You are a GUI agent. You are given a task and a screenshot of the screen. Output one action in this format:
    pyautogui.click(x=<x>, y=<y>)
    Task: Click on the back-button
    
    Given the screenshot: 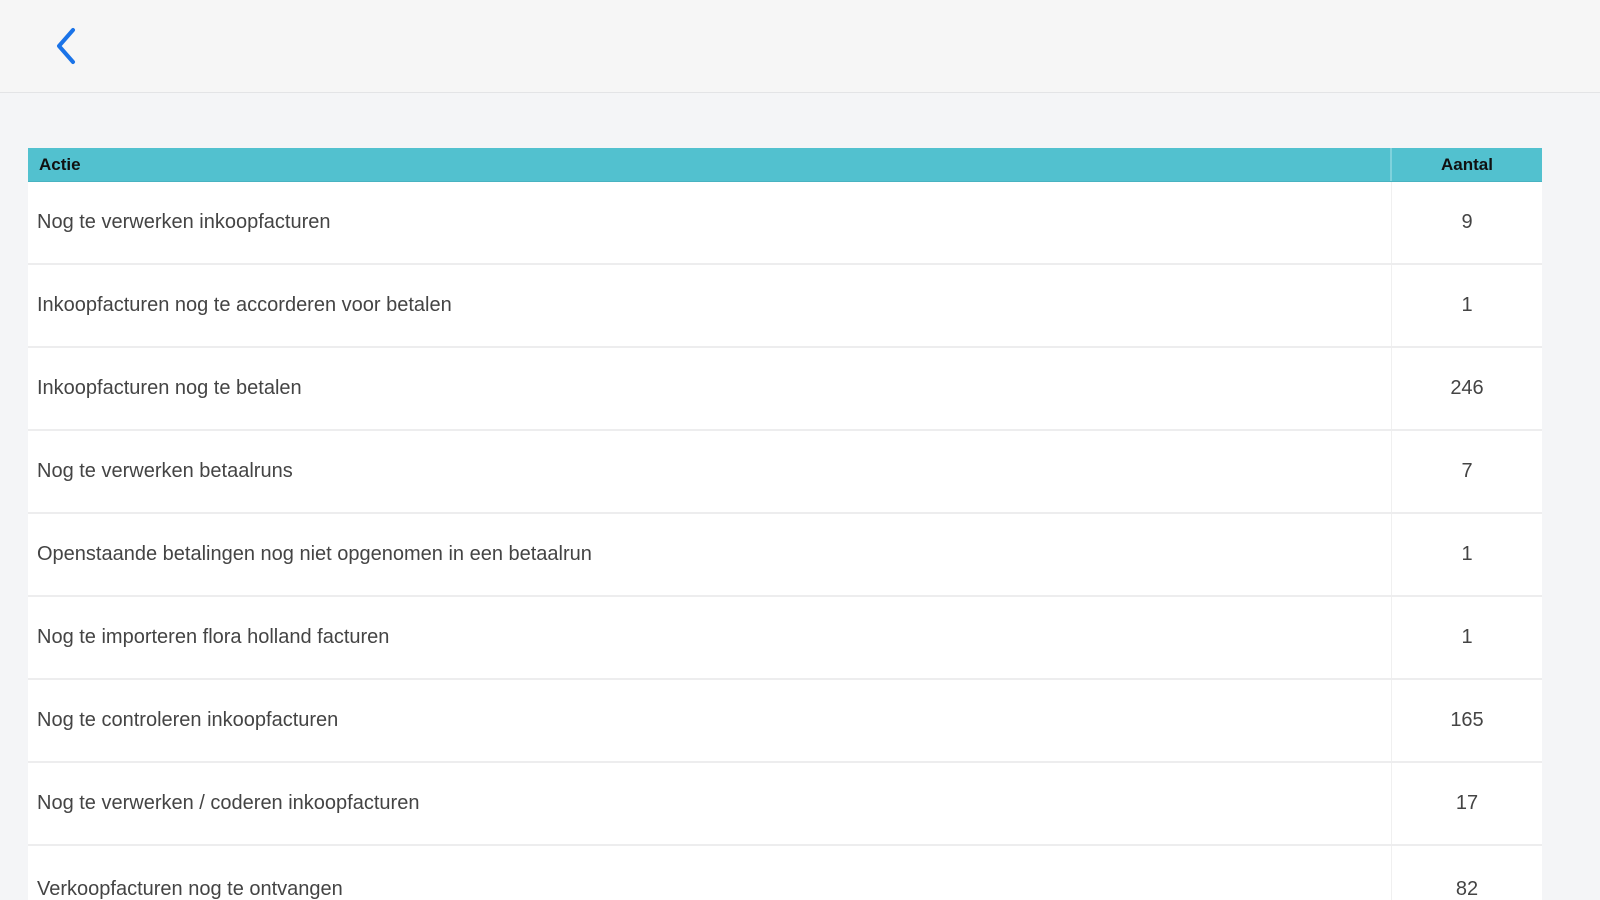 What is the action you would take?
    pyautogui.click(x=66, y=46)
    